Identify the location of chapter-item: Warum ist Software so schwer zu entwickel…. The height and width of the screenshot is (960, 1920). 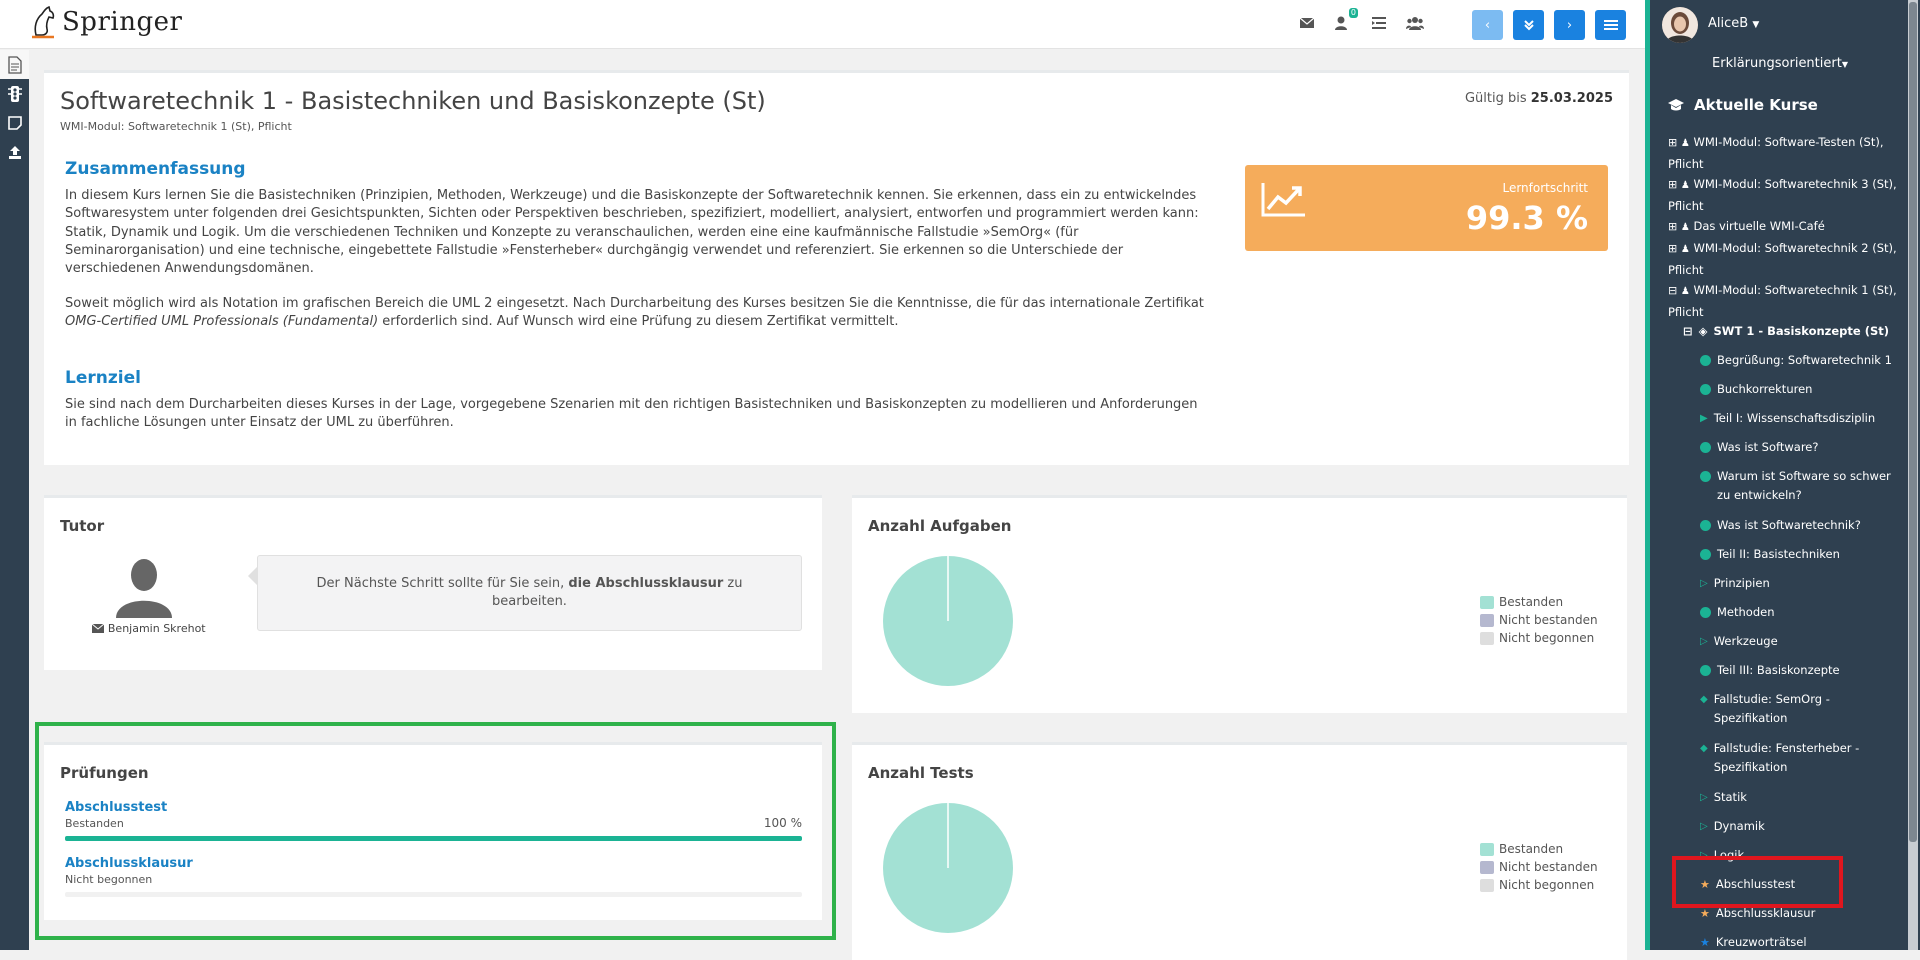
(1805, 486).